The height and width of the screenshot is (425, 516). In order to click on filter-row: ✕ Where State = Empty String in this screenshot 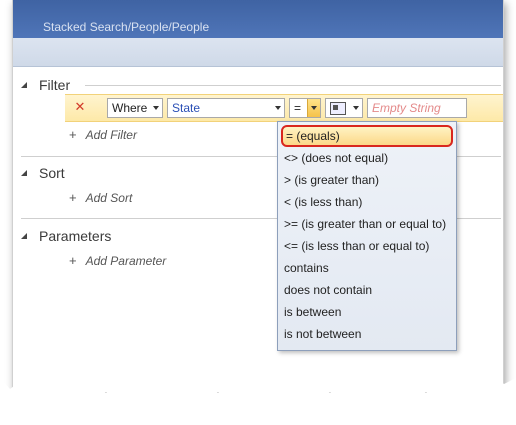, I will do `click(284, 108)`.